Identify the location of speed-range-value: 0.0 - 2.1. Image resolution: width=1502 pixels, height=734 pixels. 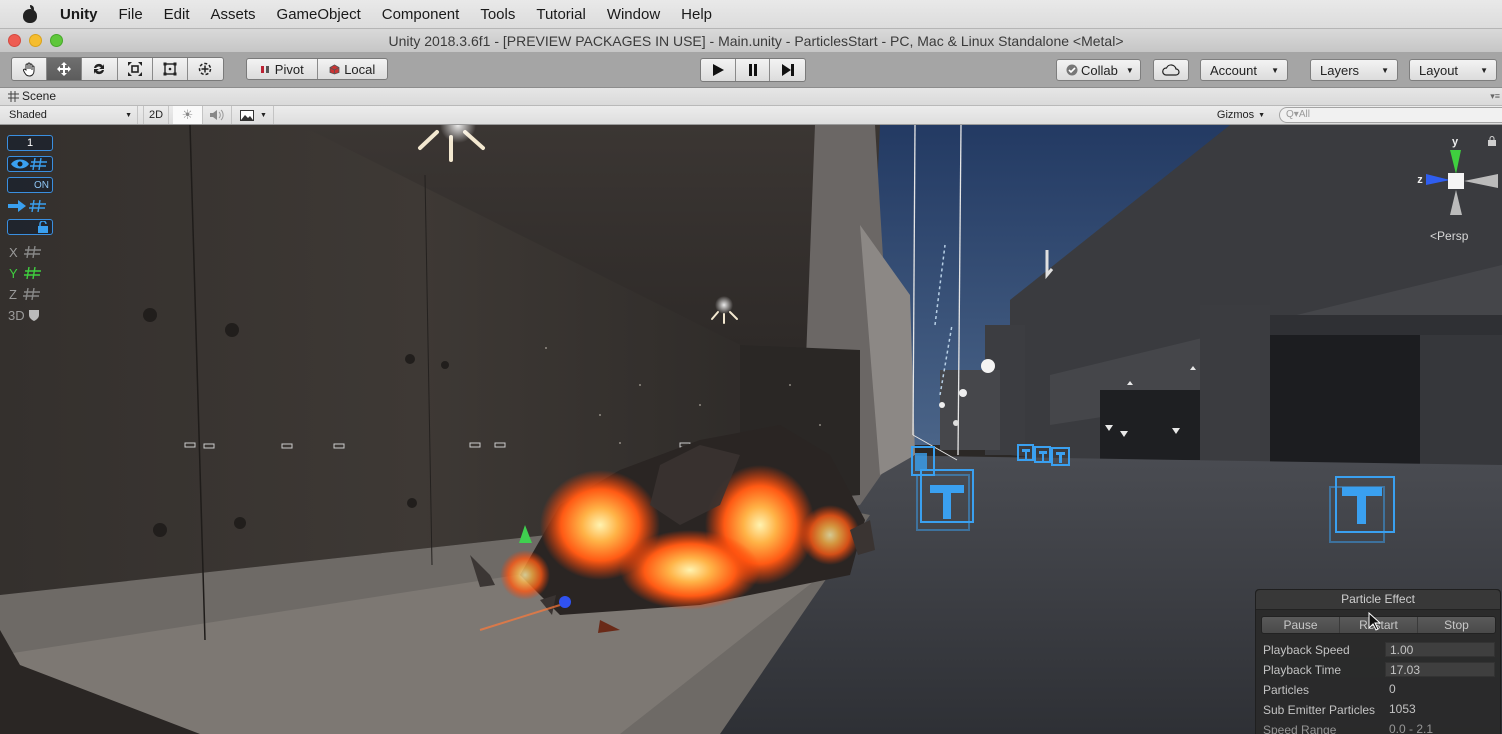
(1411, 728).